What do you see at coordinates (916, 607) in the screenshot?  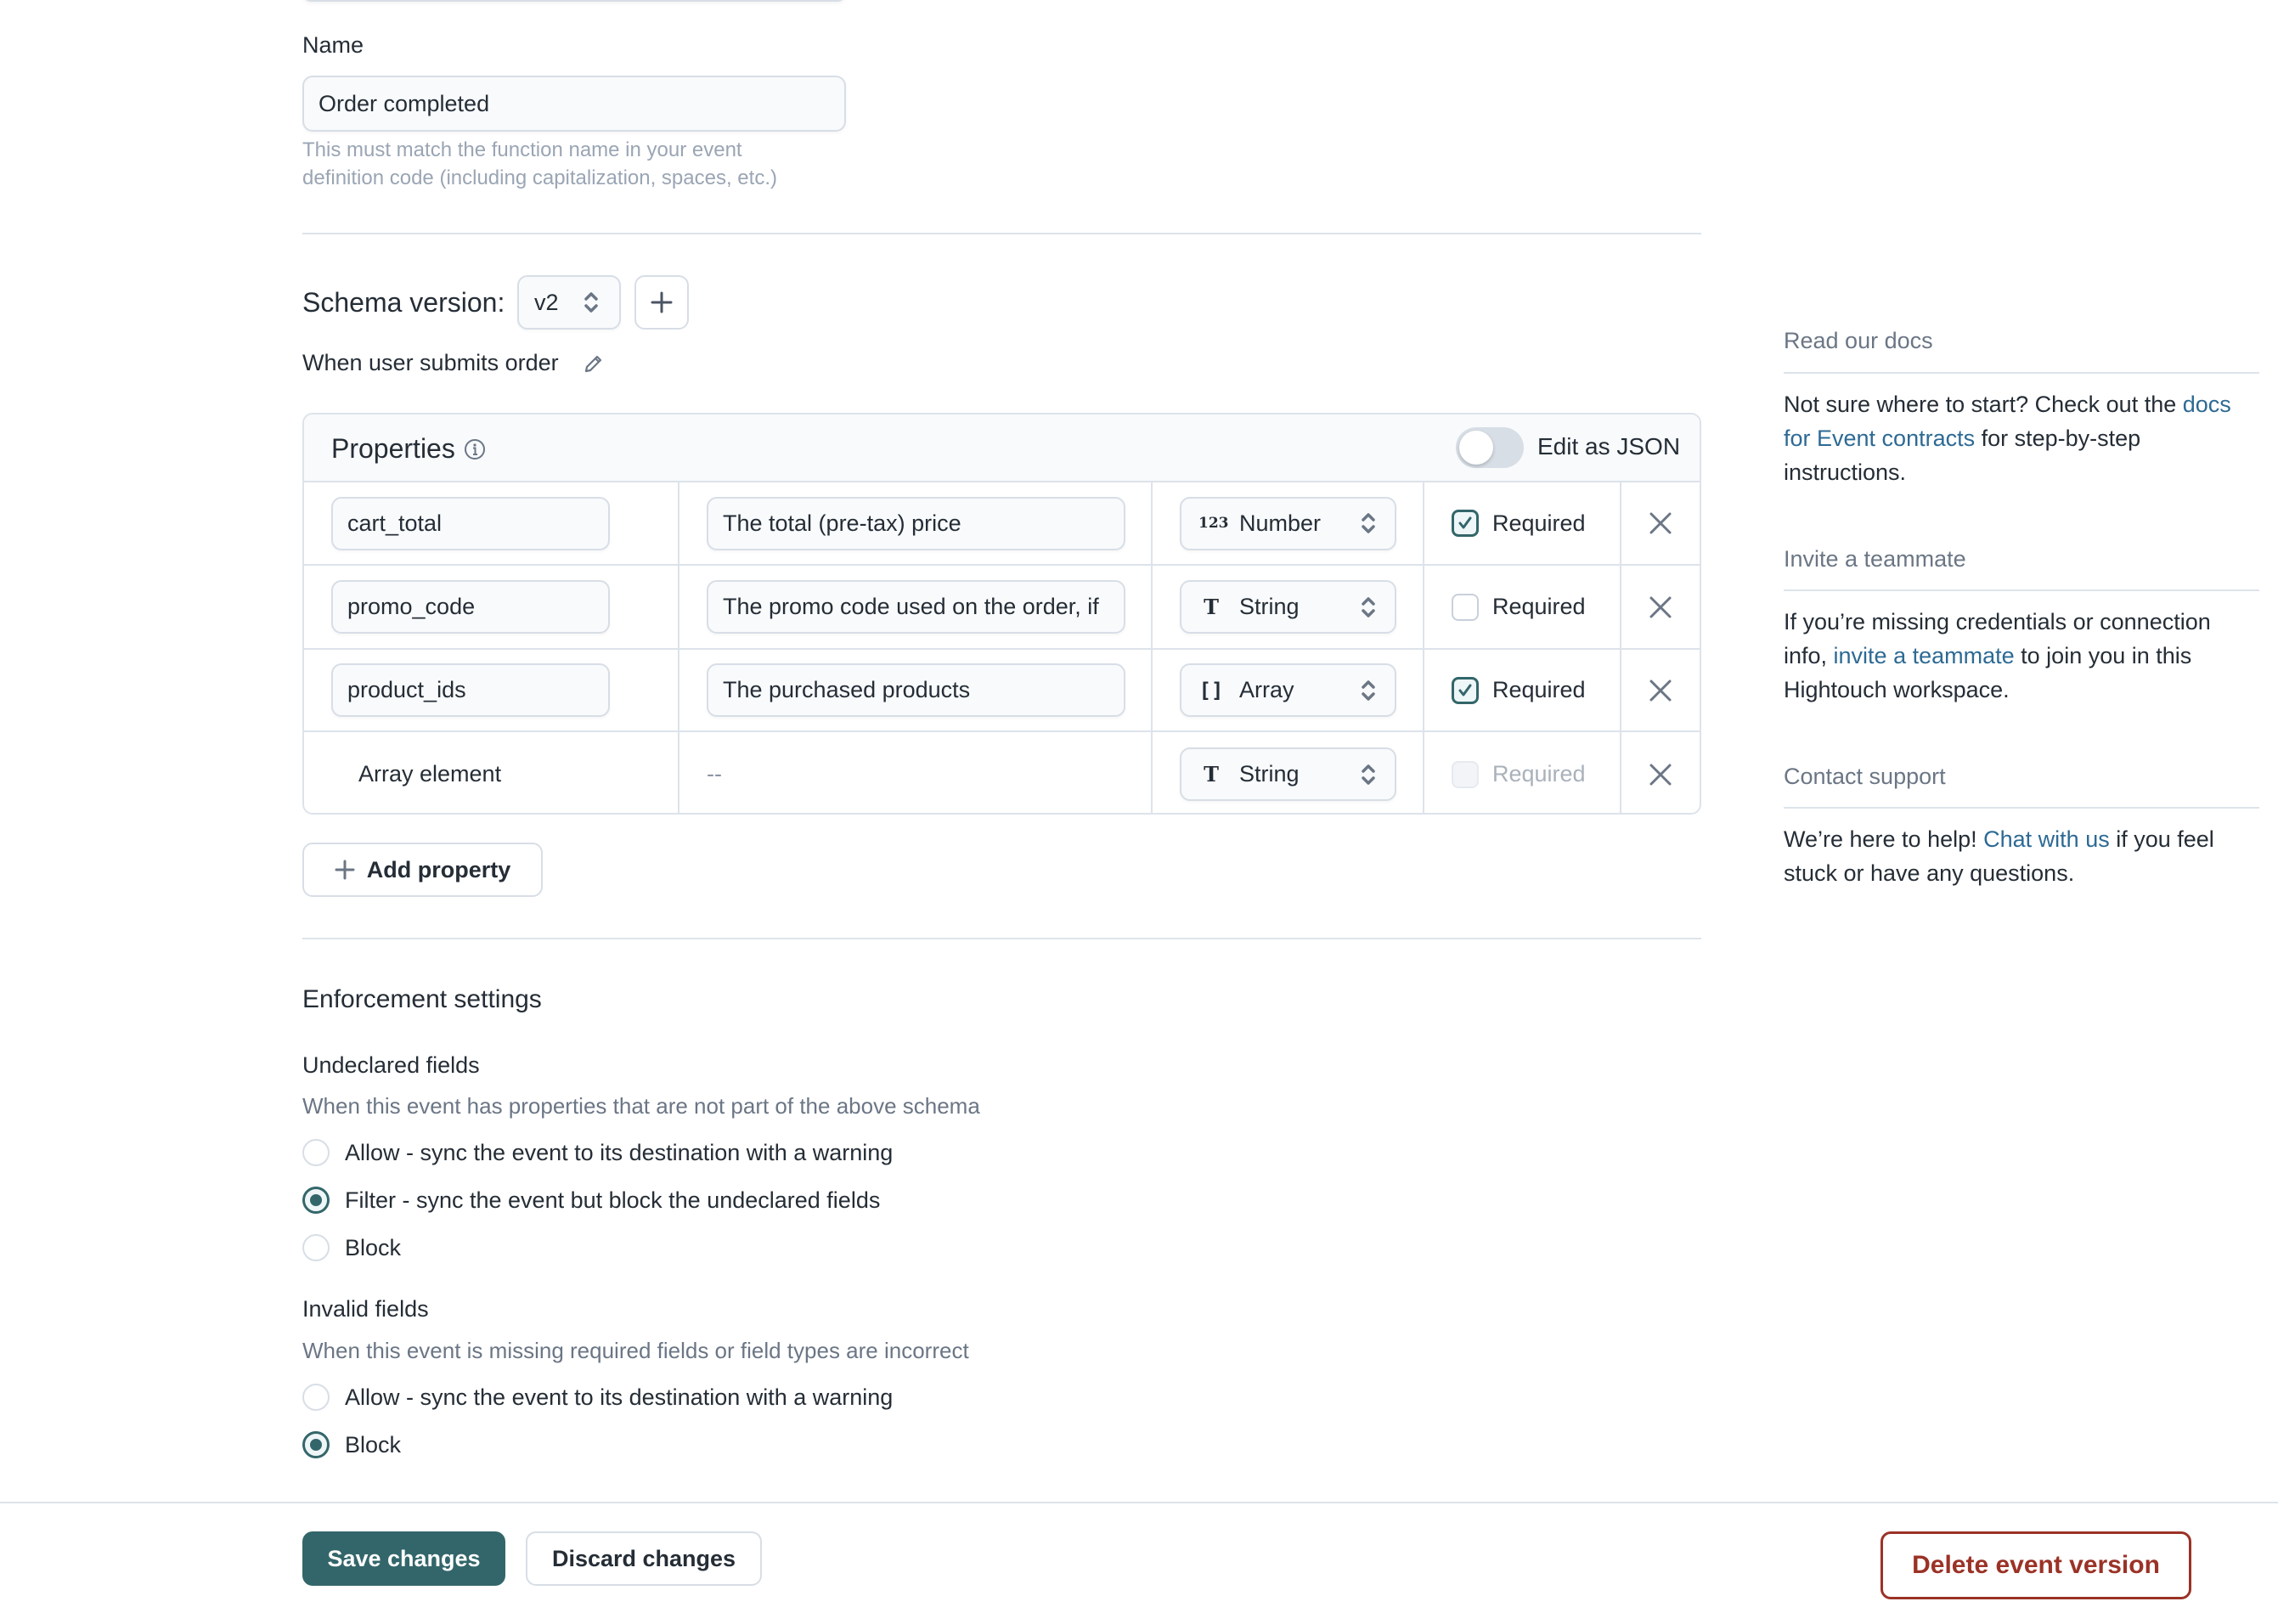 I see `property-description-input: The promo code used on the order, if` at bounding box center [916, 607].